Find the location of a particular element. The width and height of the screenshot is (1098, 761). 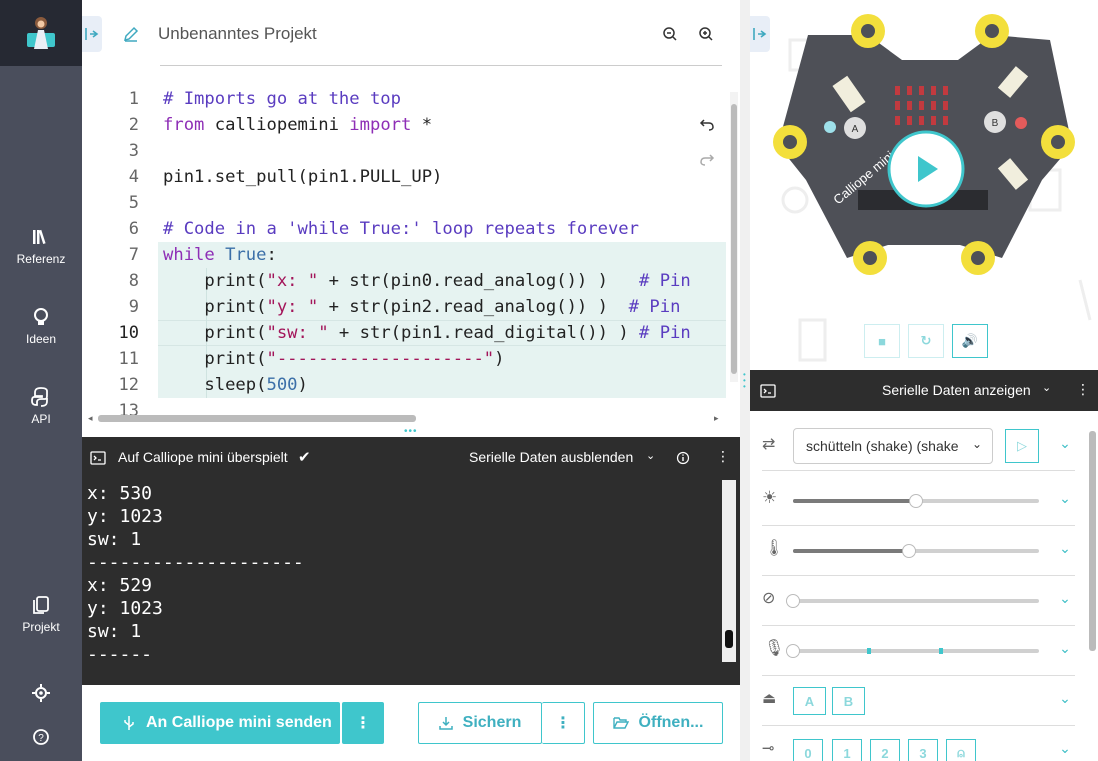

code-line: # Imports go at the top is located at coordinates (282, 99).